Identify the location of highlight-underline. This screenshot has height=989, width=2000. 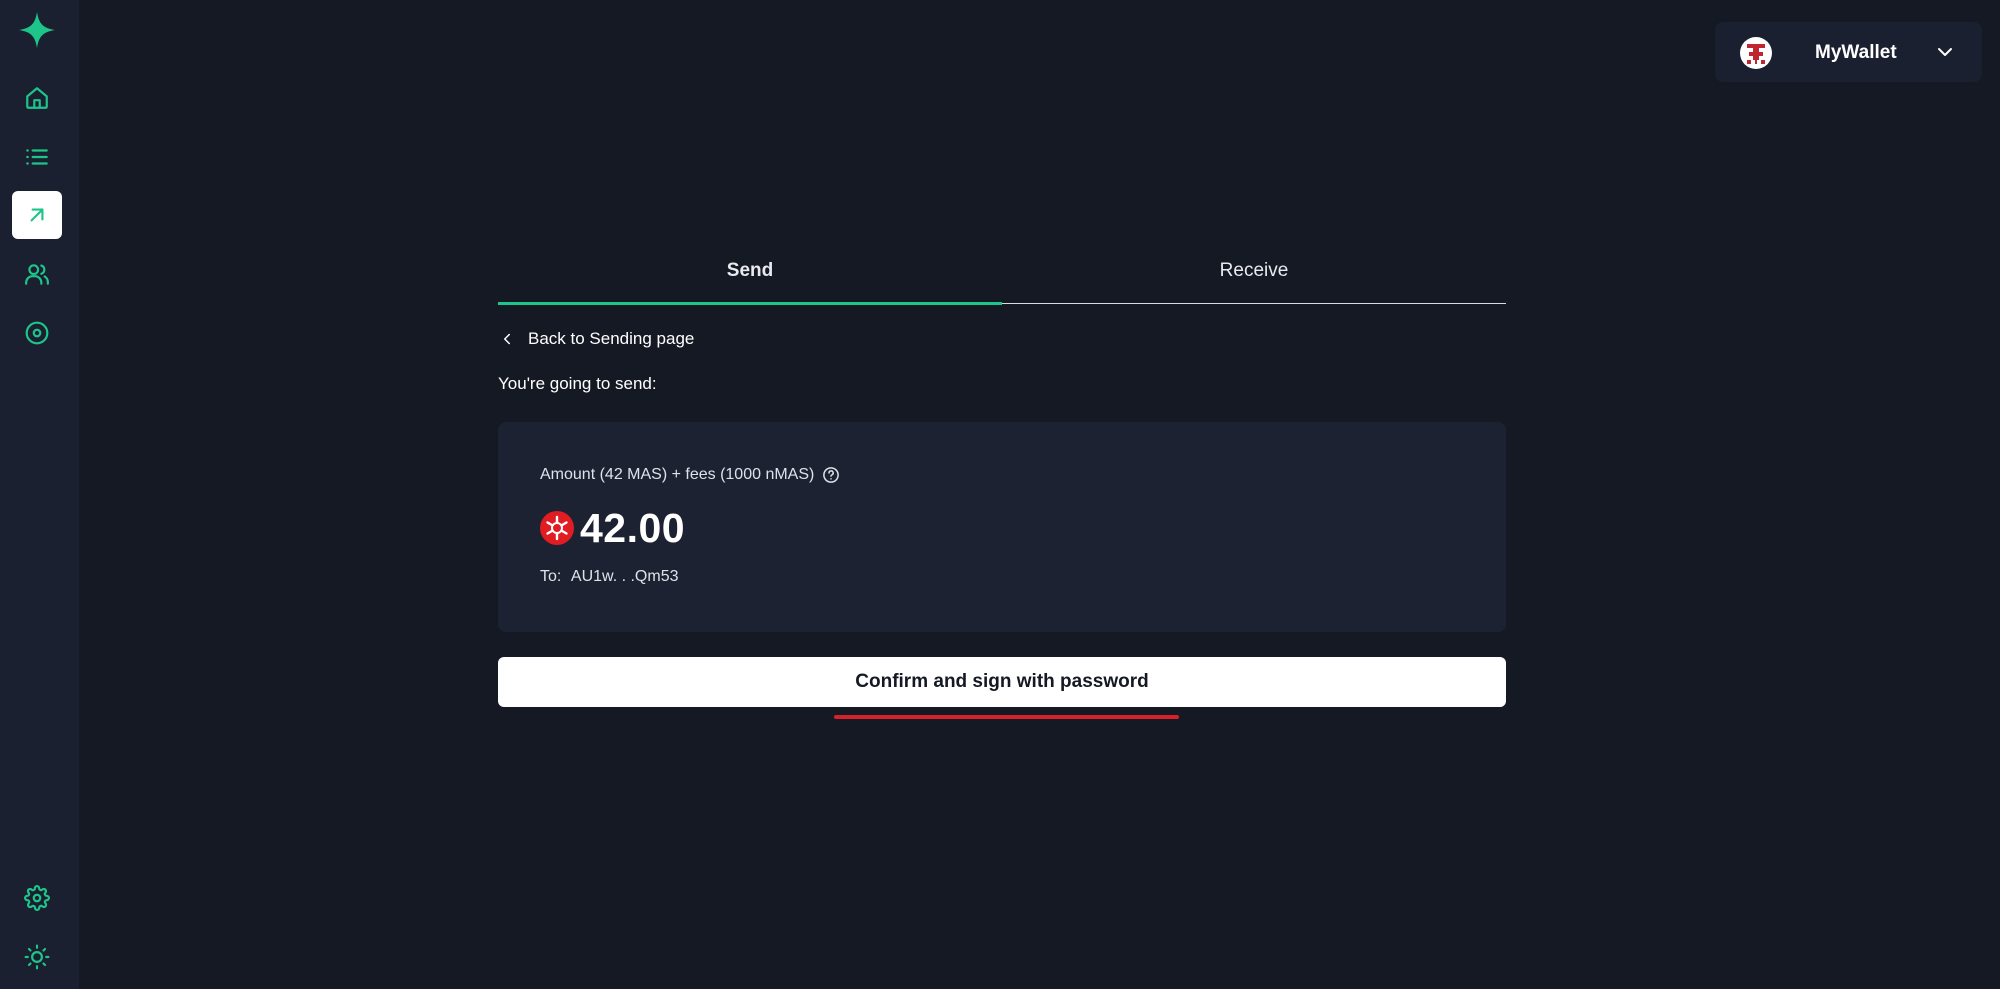
(1006, 717).